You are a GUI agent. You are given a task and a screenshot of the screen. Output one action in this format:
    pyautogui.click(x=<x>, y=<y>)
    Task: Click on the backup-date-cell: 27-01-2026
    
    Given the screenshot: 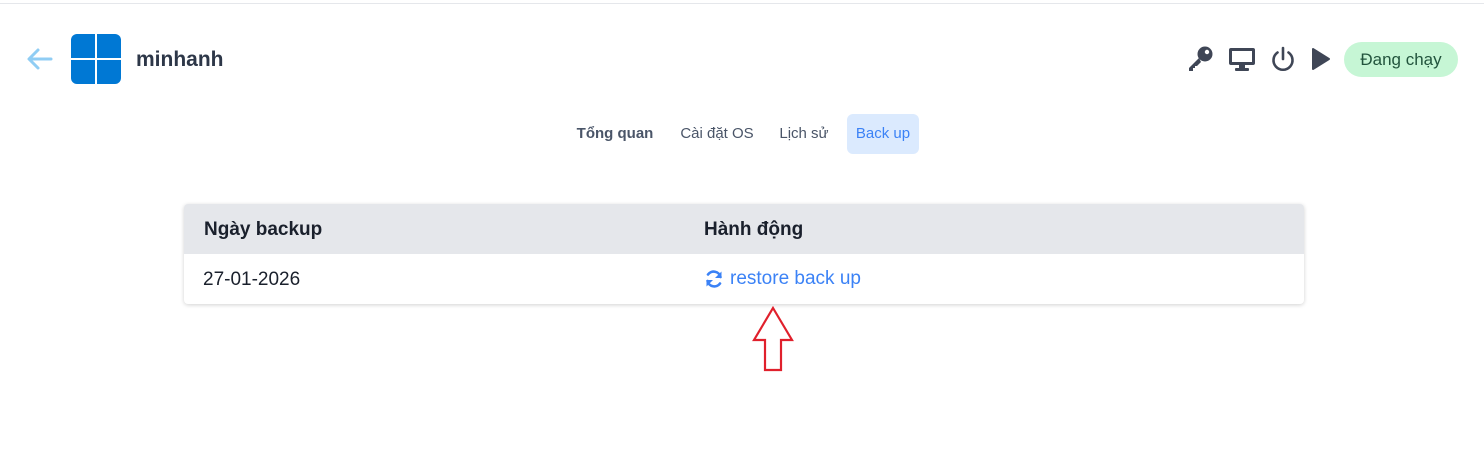 What is the action you would take?
    pyautogui.click(x=252, y=279)
    